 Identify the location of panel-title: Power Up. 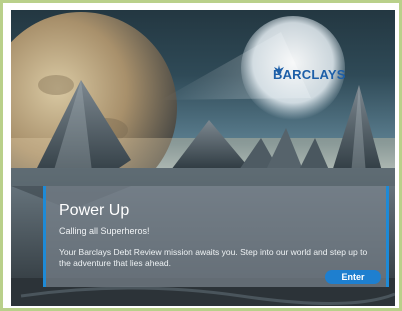
(94, 210).